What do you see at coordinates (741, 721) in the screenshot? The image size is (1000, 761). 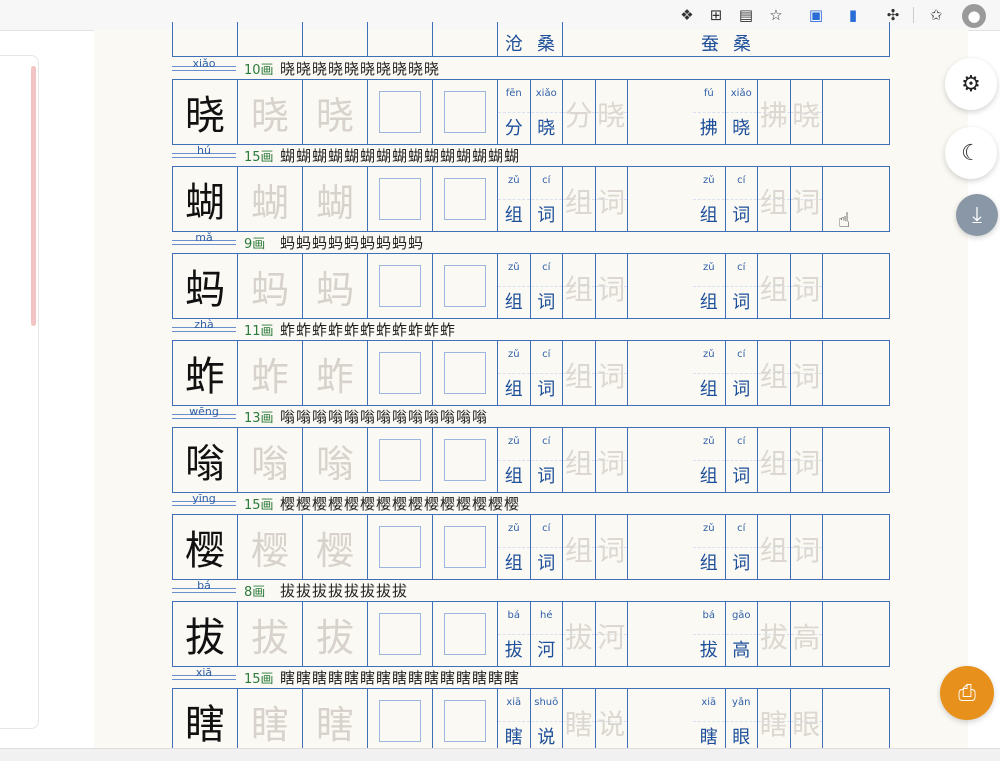 I see `word-cell: yǎn 眼` at bounding box center [741, 721].